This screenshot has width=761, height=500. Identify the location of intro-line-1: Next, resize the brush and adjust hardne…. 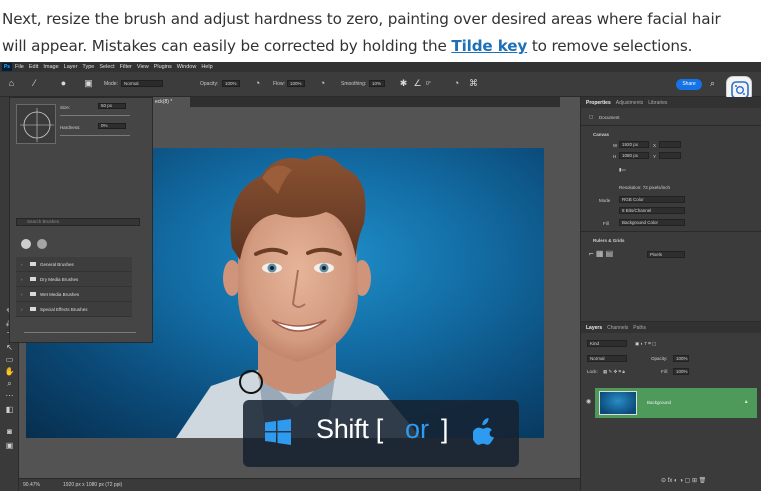
(361, 19).